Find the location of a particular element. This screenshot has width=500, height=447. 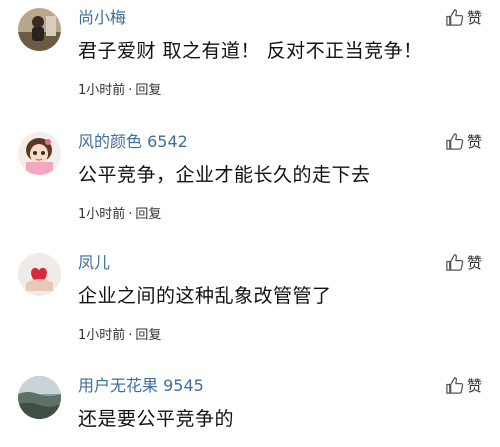

username: 风的颜色 6542 is located at coordinates (133, 142).